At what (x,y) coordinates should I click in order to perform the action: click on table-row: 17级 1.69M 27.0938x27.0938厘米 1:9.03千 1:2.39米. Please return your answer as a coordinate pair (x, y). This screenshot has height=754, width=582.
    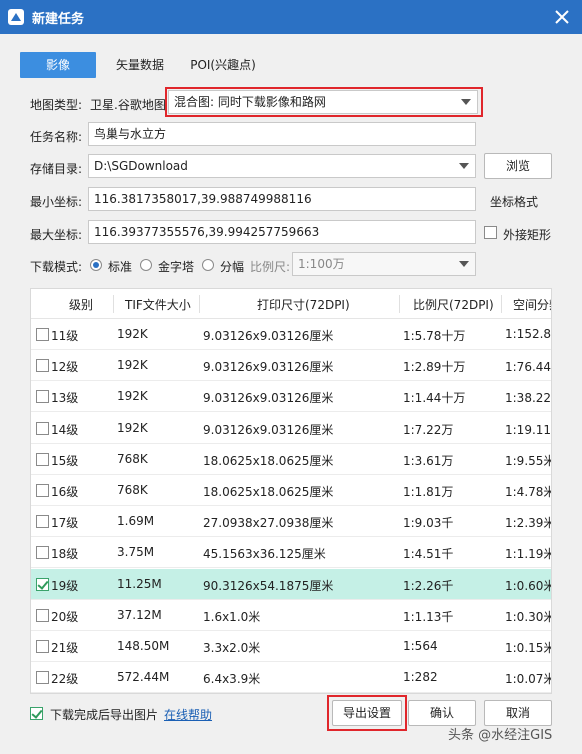
    Looking at the image, I should click on (291, 522).